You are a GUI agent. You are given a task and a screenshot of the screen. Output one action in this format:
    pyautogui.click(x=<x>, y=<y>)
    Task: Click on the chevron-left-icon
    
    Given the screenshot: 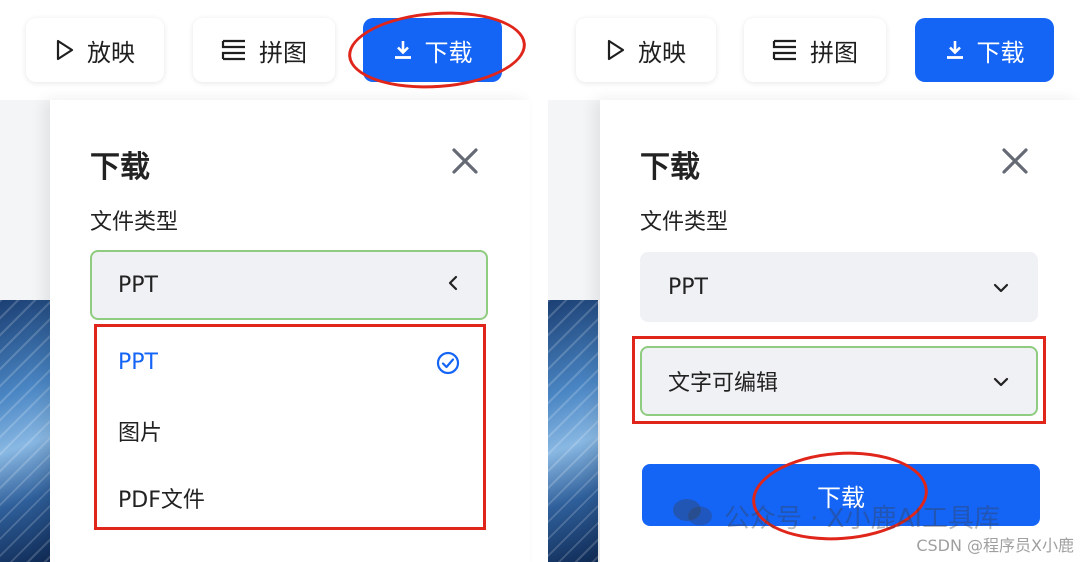 What is the action you would take?
    pyautogui.click(x=453, y=285)
    